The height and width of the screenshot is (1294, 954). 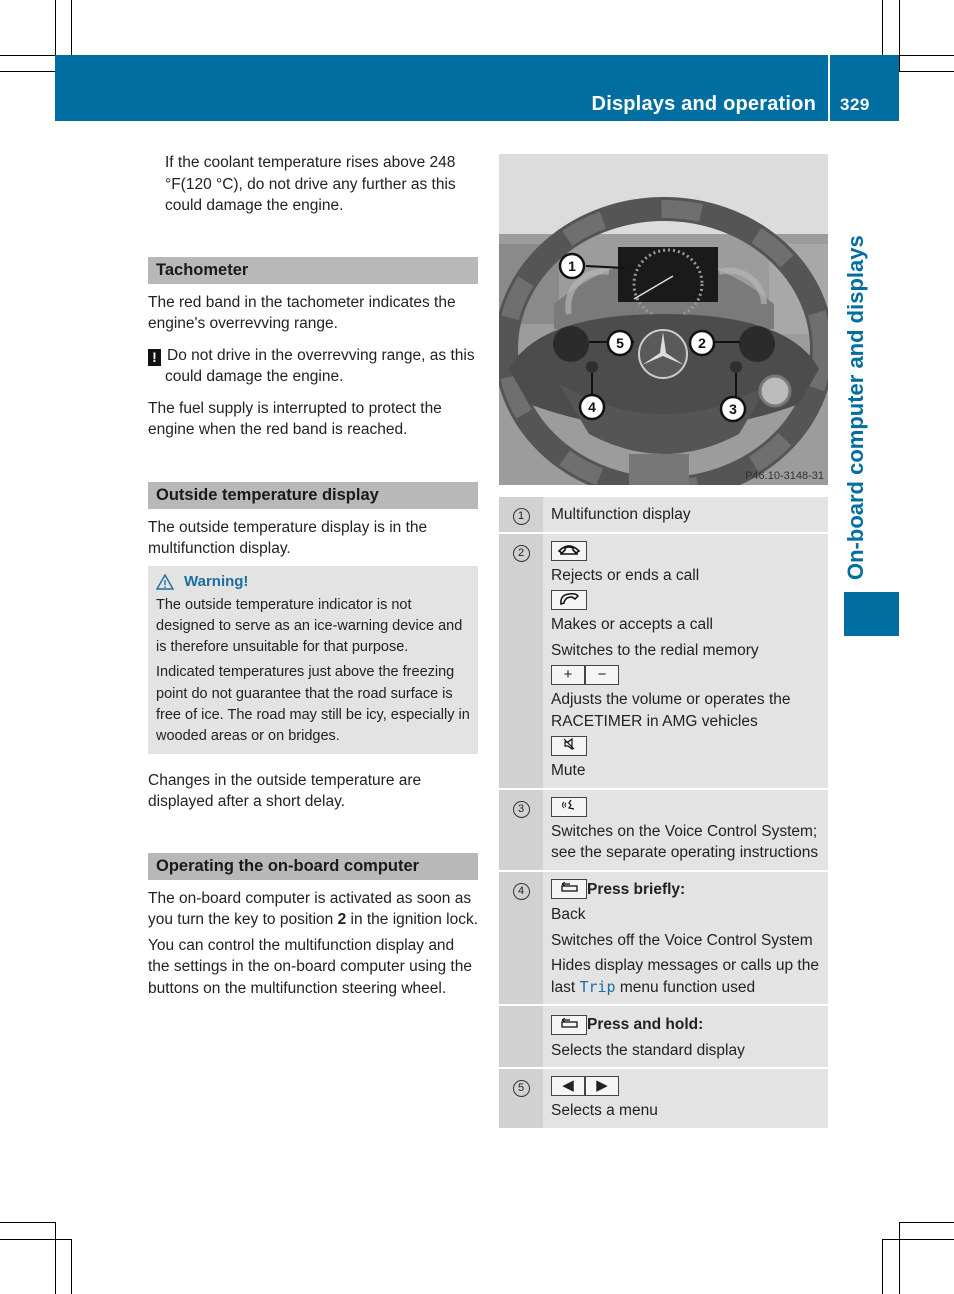 I want to click on press-briefly-label: Press briefly:, so click(x=636, y=889).